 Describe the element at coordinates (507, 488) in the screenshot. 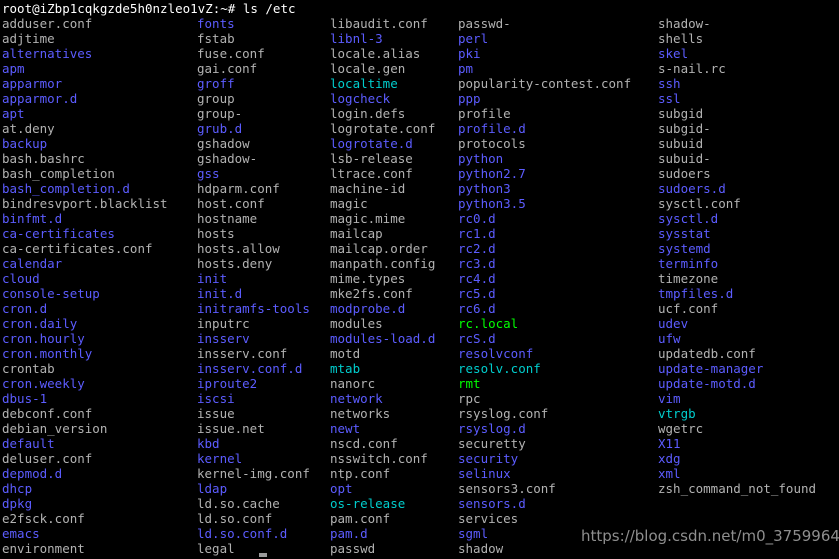

I see `ls-entry-file: sensors3.conf` at that location.